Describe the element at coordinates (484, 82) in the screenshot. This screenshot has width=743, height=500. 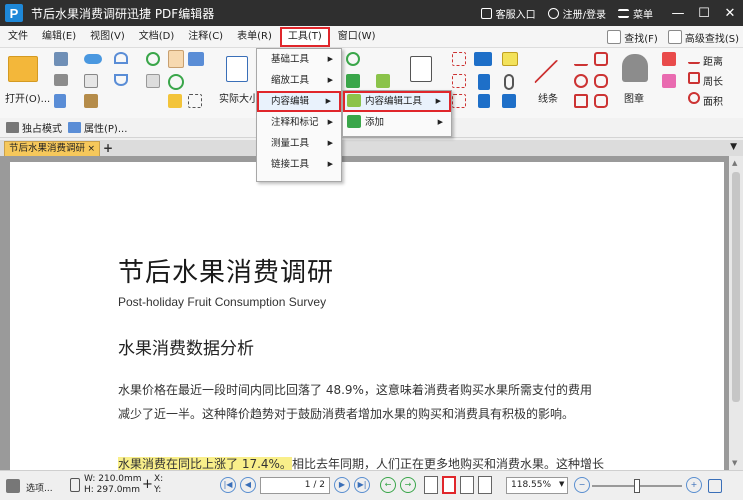
I see `callout-icon` at that location.